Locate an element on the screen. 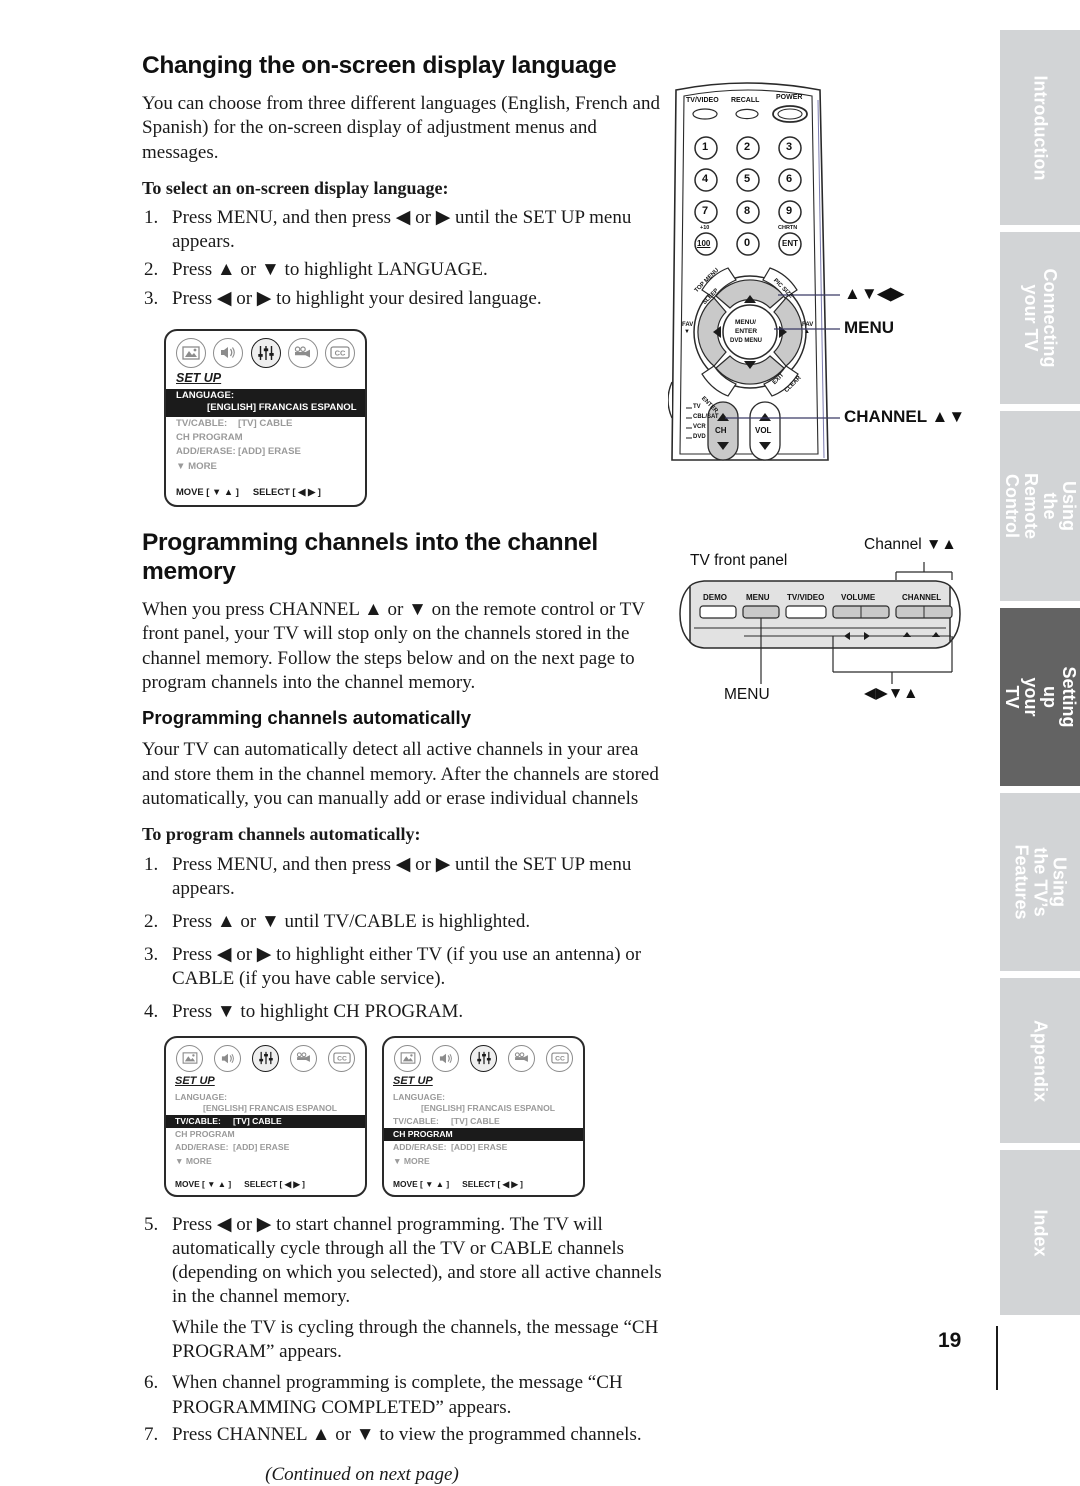  remote-fav-up-label: FAV is located at coordinates (808, 325).